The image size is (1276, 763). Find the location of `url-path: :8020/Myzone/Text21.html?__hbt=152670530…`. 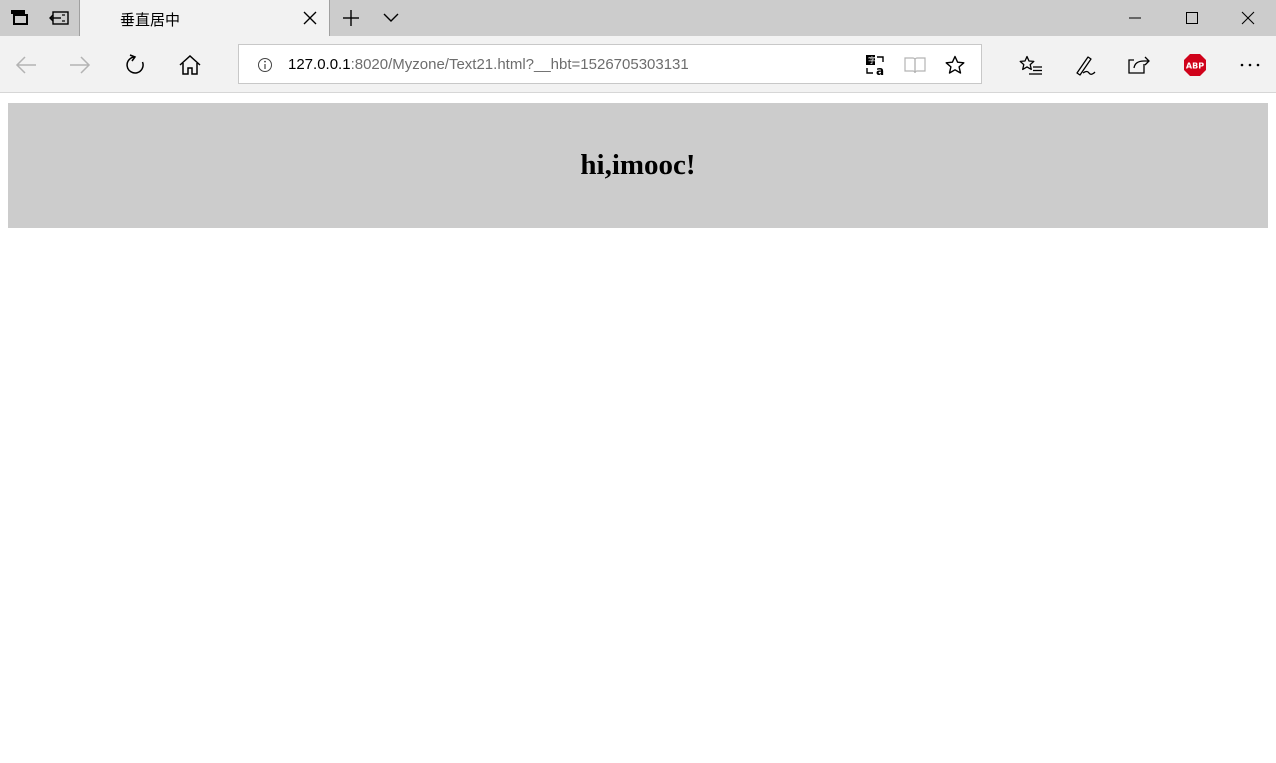

url-path: :8020/Myzone/Text21.html?__hbt=152670530… is located at coordinates (519, 64).